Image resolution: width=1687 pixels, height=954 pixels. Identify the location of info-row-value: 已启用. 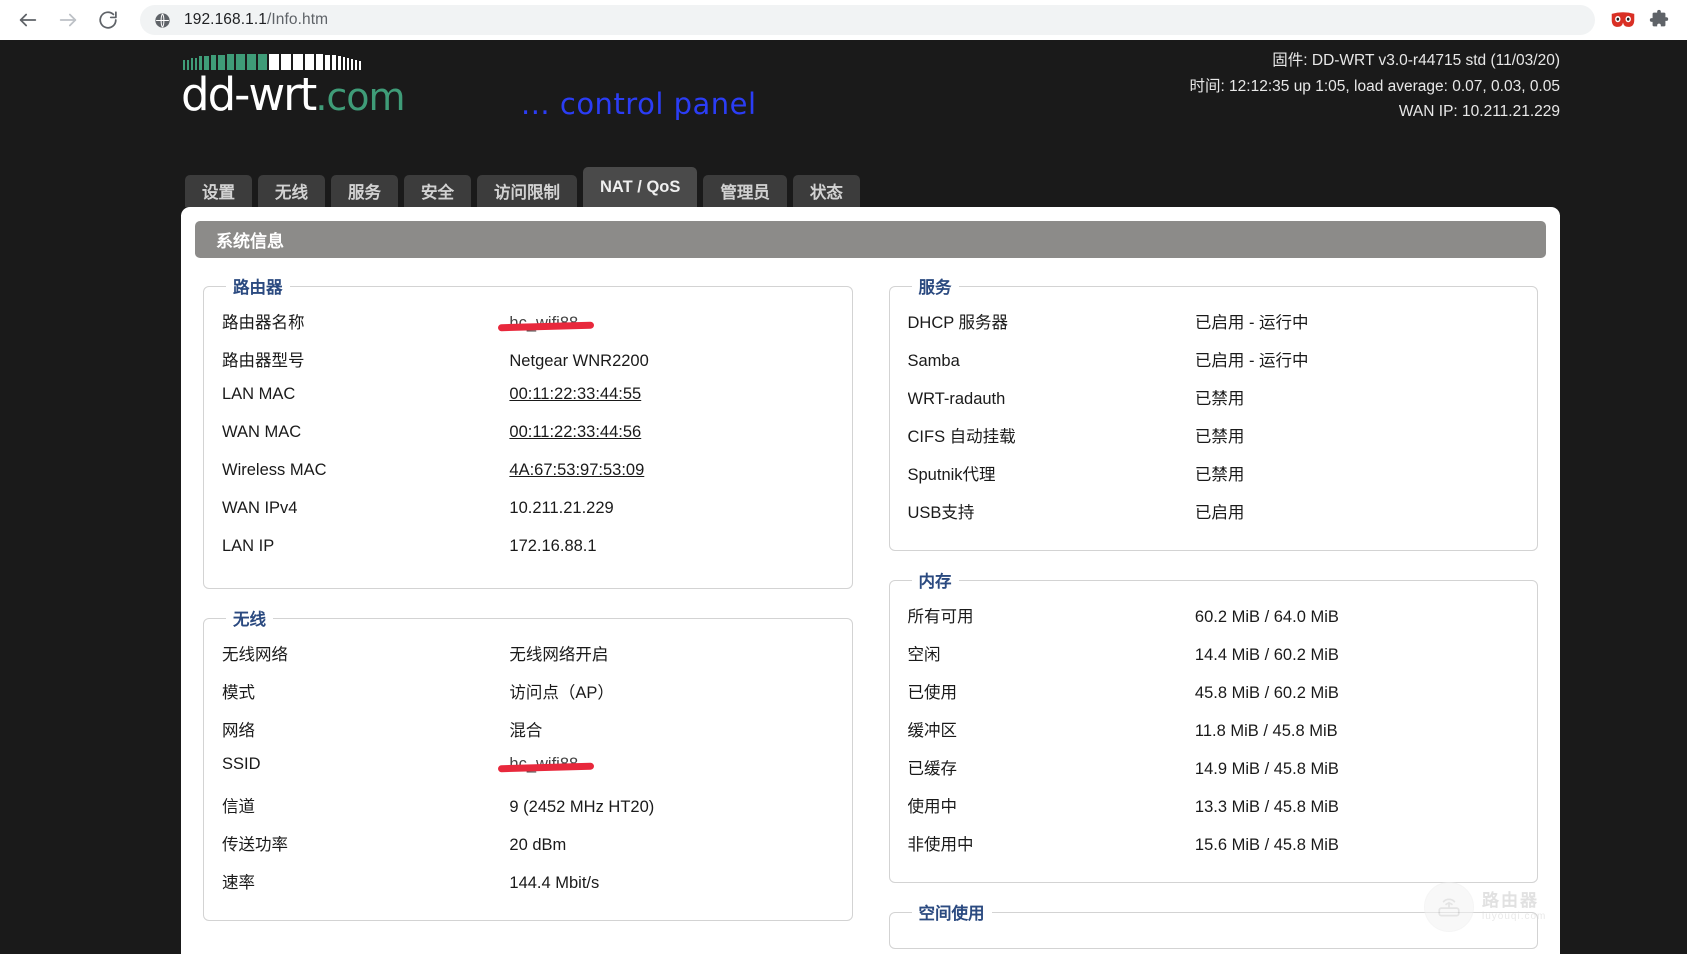
(1219, 513).